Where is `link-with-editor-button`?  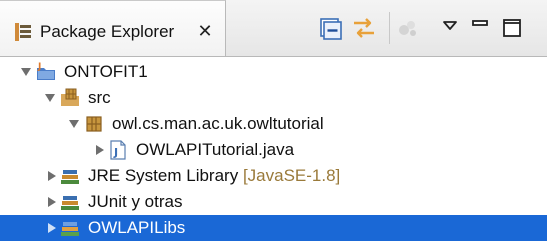
link-with-editor-button is located at coordinates (364, 28).